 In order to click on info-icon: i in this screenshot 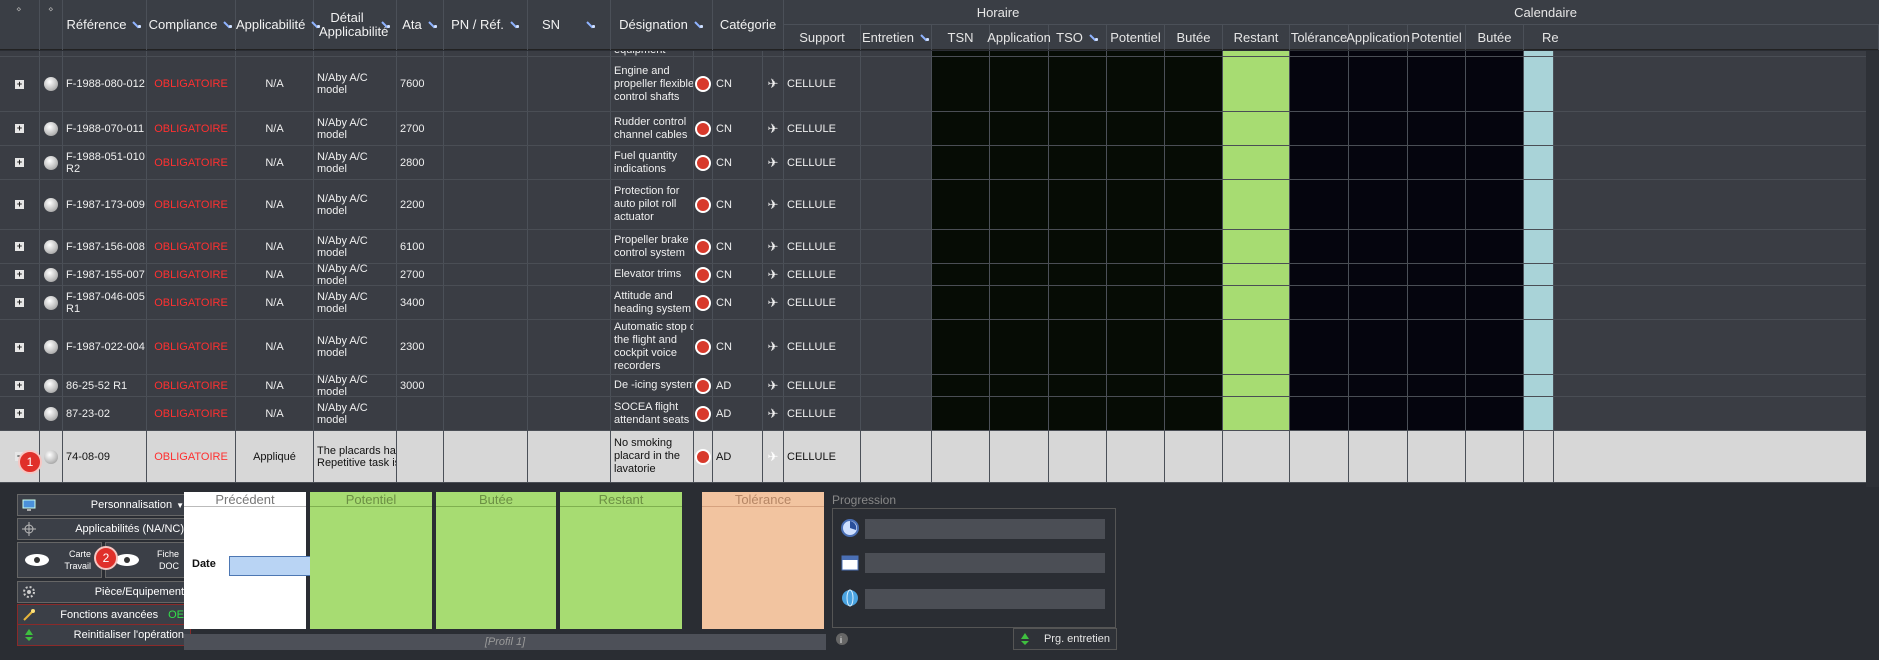, I will do `click(842, 641)`.